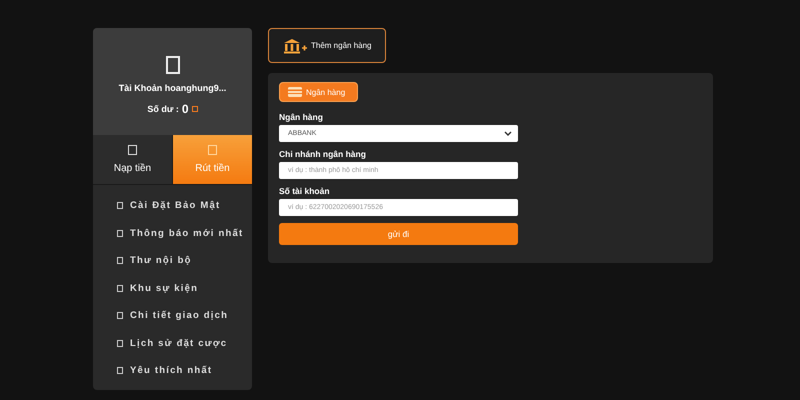 The height and width of the screenshot is (400, 800). Describe the element at coordinates (184, 370) in the screenshot. I see `menu-item: Yêu thích nhất` at that location.